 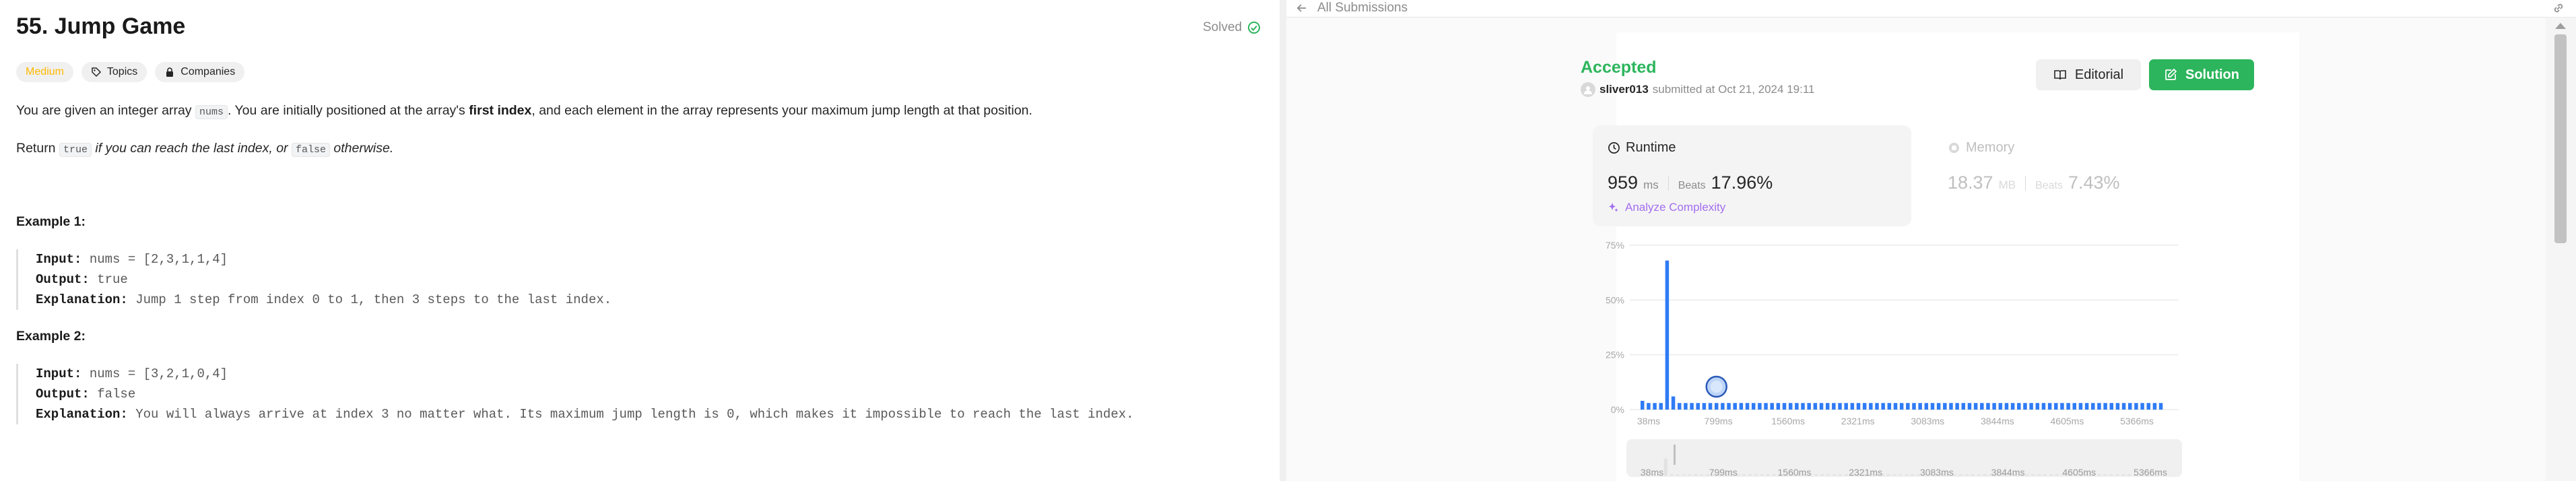 What do you see at coordinates (1352, 8) in the screenshot?
I see `back-to-submissions: All Submissions` at bounding box center [1352, 8].